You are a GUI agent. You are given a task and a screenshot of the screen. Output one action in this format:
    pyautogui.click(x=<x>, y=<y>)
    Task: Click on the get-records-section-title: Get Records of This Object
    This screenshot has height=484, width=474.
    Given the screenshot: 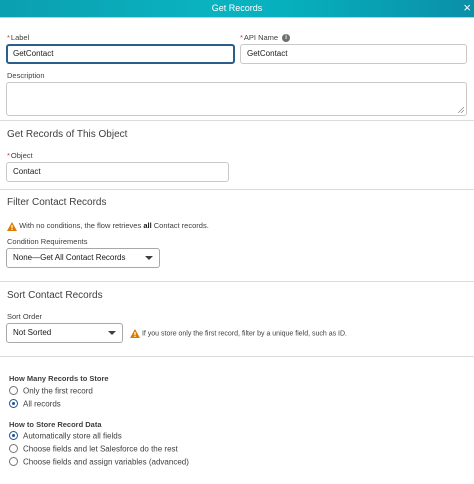 What is the action you would take?
    pyautogui.click(x=67, y=134)
    